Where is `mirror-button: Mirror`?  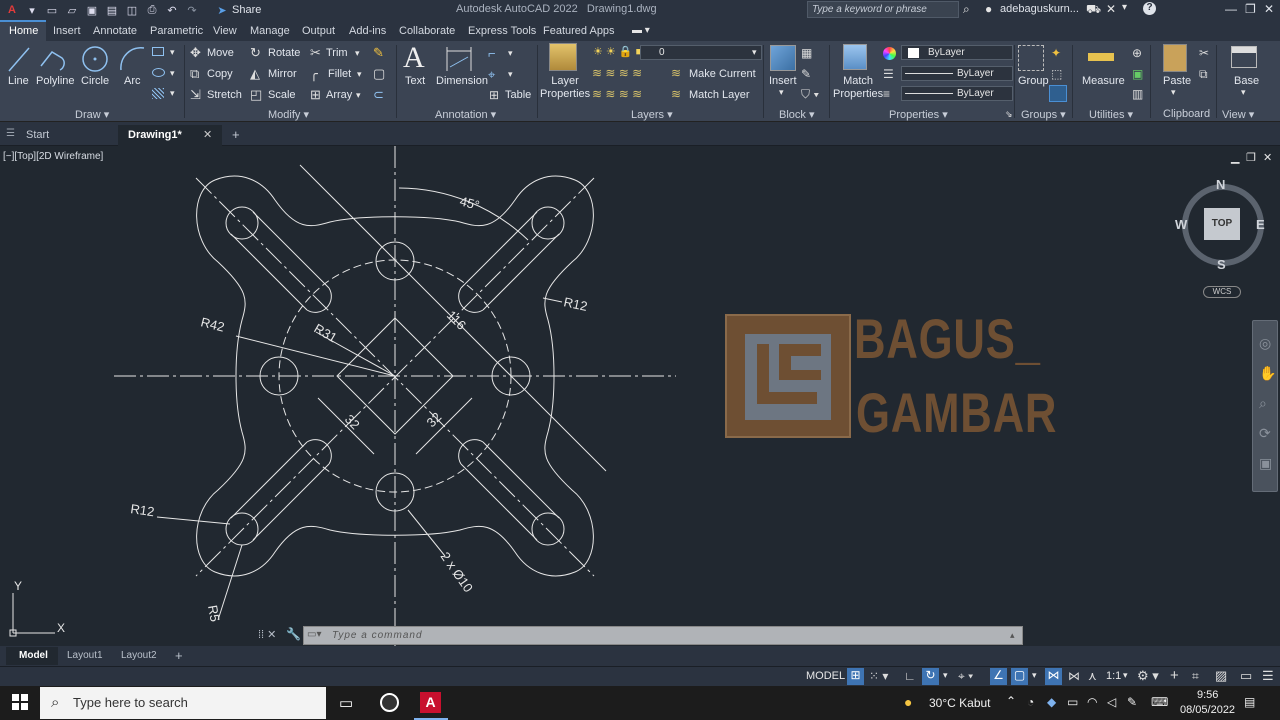
mirror-button: Mirror is located at coordinates (282, 74).